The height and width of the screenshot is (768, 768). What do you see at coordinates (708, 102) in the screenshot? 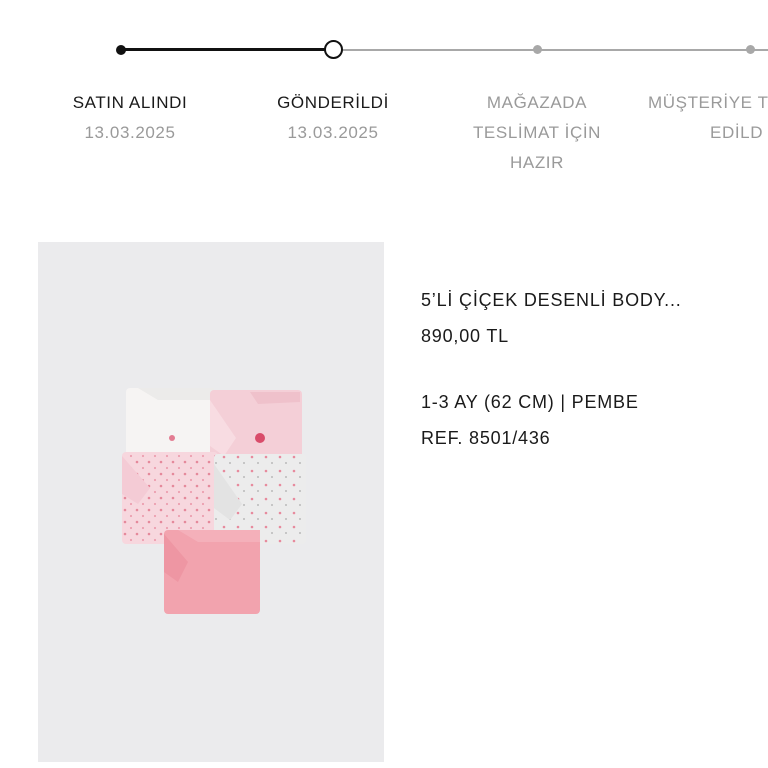
I see `step-label-line: MÜŞTERİYE T` at bounding box center [708, 102].